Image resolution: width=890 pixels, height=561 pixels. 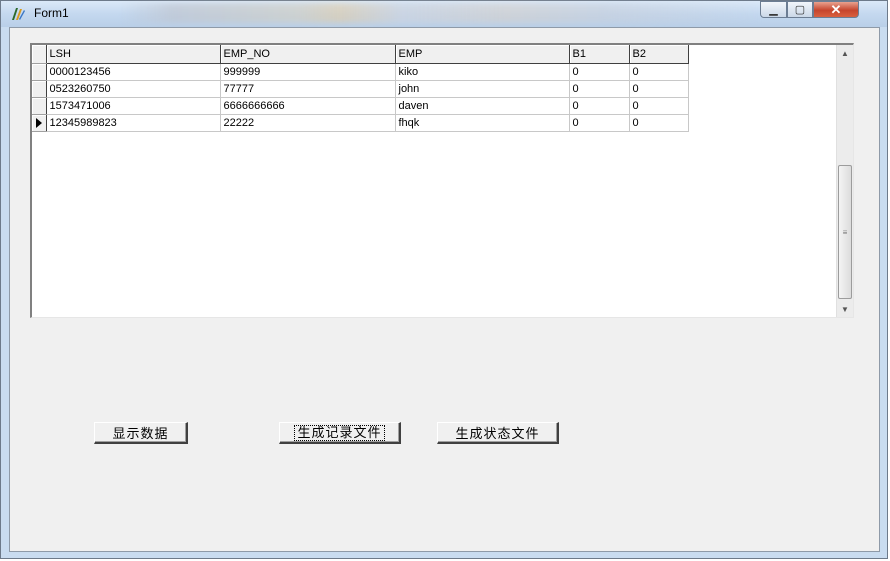 What do you see at coordinates (482, 89) in the screenshot?
I see `cell-emp: john` at bounding box center [482, 89].